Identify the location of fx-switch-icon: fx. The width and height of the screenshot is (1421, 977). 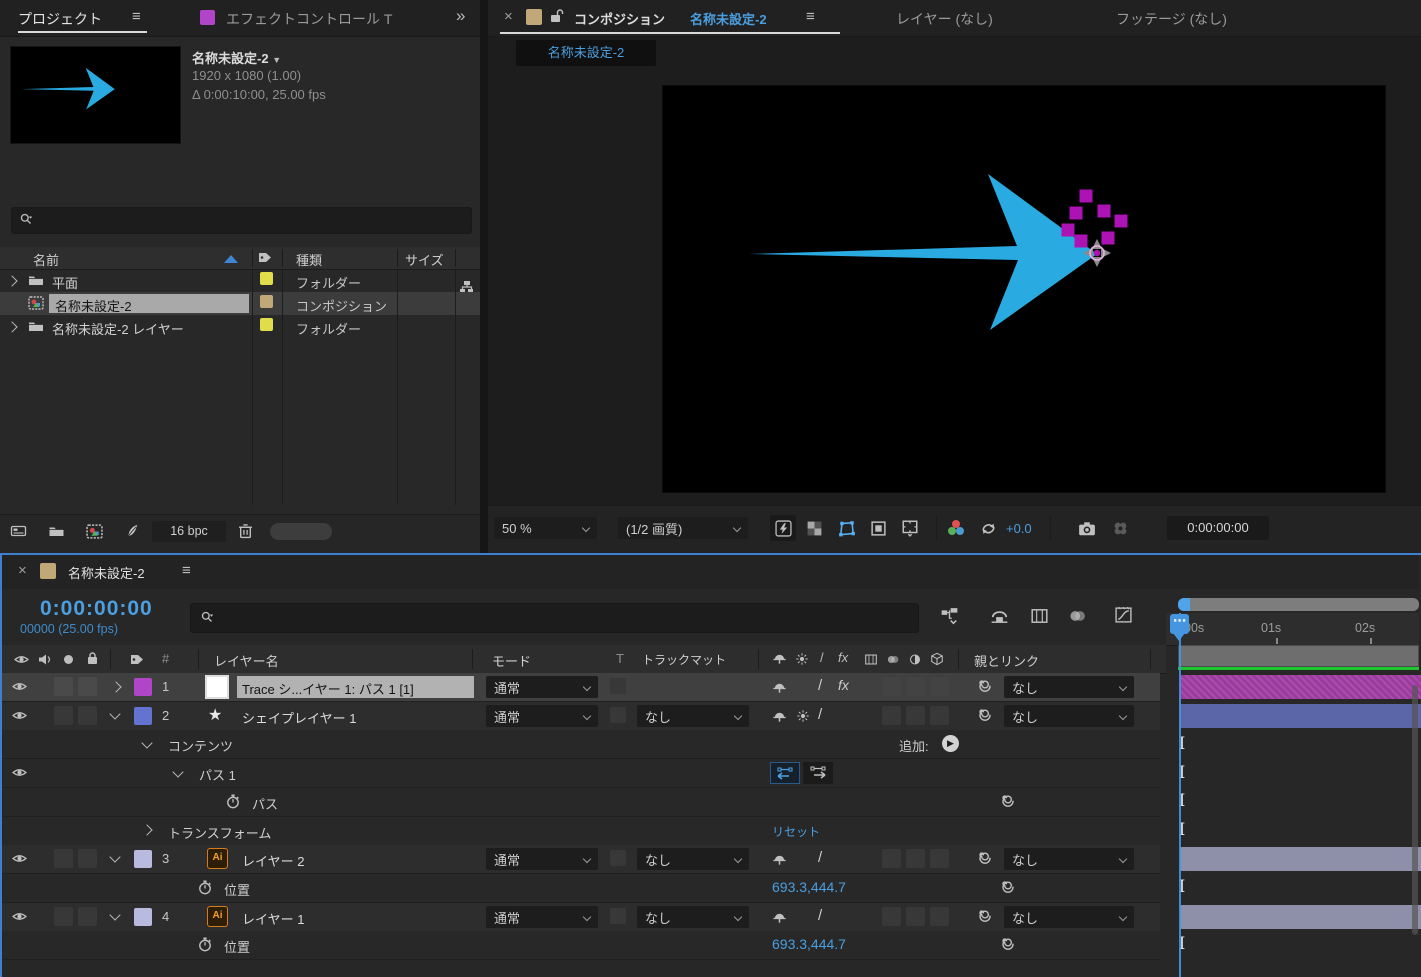
(843, 685).